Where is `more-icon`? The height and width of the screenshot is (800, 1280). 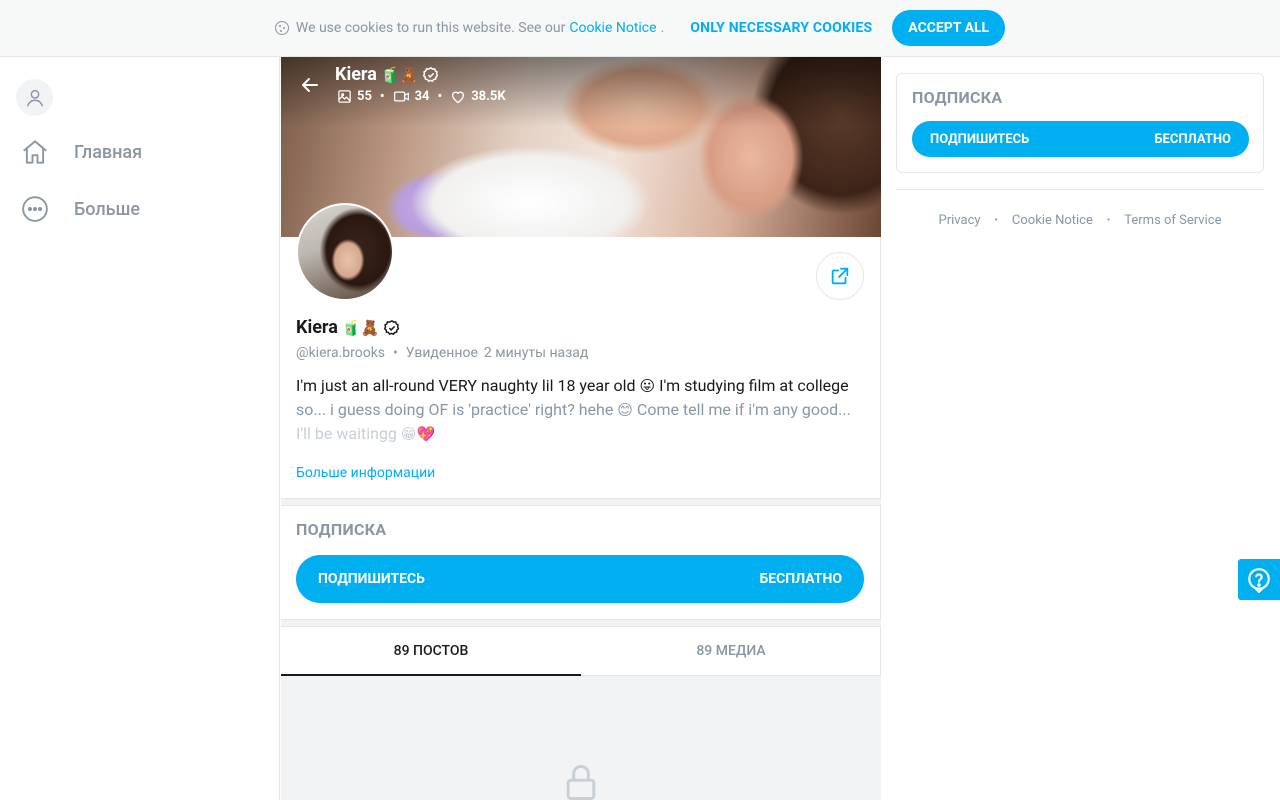 more-icon is located at coordinates (35, 209).